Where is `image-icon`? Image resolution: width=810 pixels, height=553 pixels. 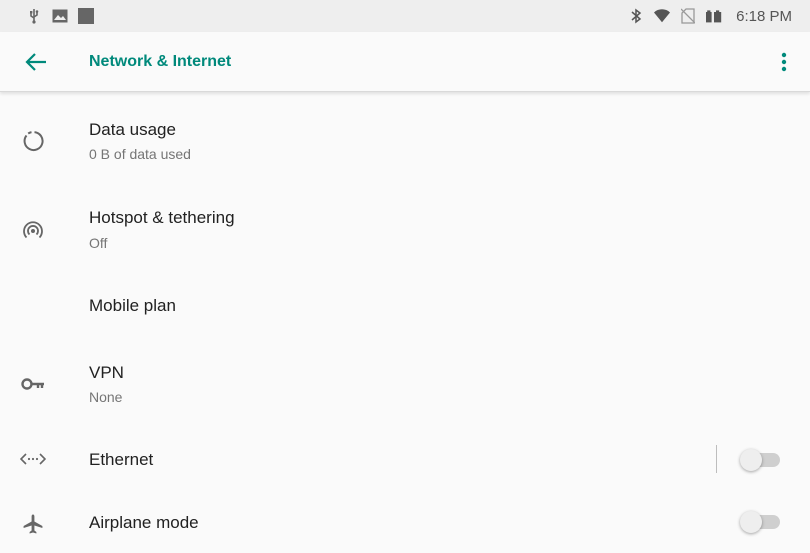
image-icon is located at coordinates (60, 16).